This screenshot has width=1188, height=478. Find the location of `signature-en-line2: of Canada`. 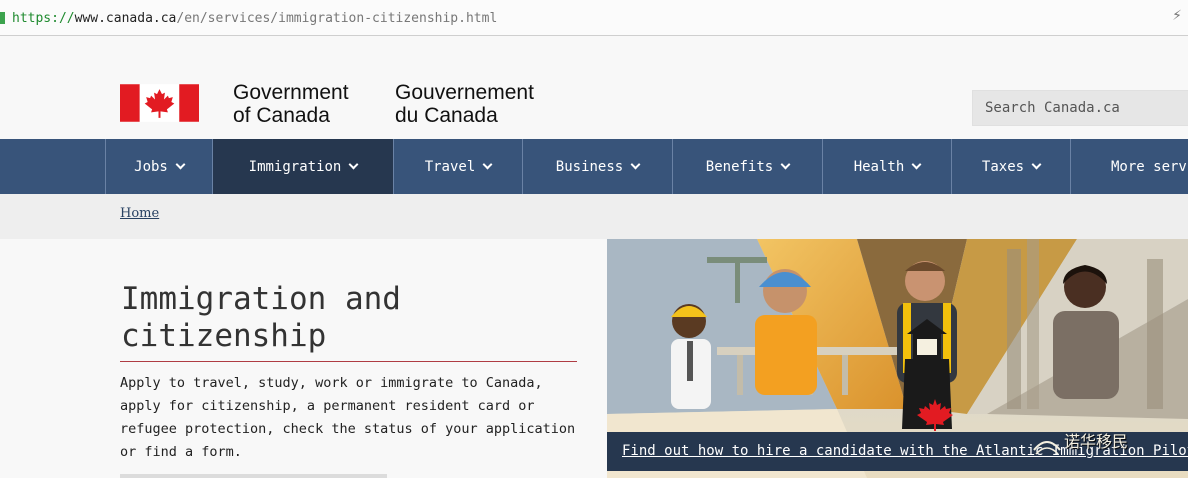

signature-en-line2: of Canada is located at coordinates (281, 115).